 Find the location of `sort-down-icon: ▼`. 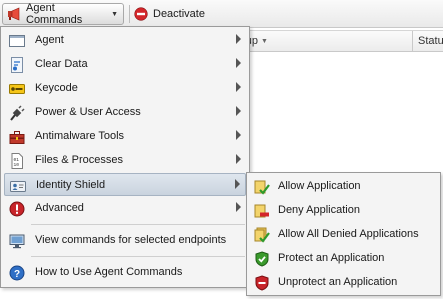

sort-down-icon: ▼ is located at coordinates (264, 41).